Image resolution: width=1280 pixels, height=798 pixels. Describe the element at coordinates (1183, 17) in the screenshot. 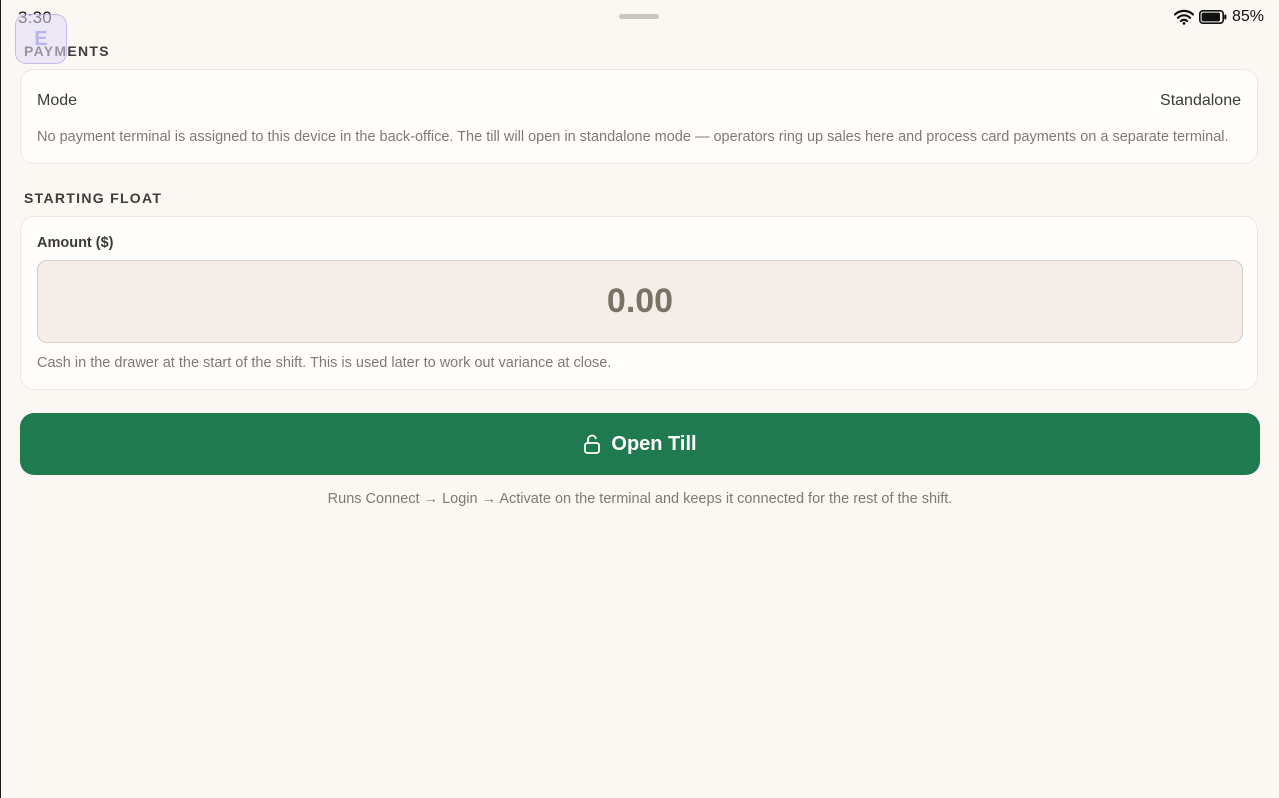

I see `wifi-icon` at that location.